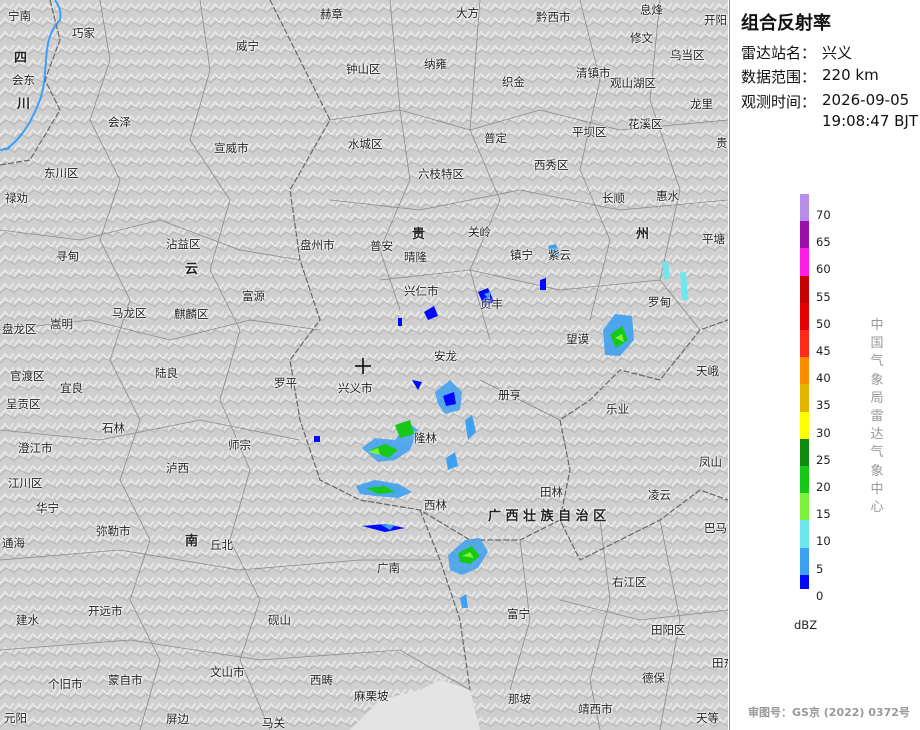  What do you see at coordinates (285, 383) in the screenshot?
I see `place-label: 罗平` at bounding box center [285, 383].